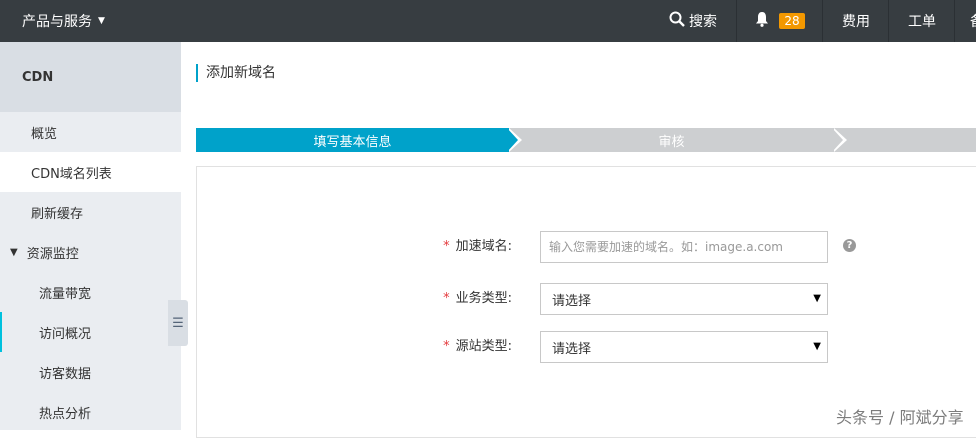 Image resolution: width=976 pixels, height=438 pixels. What do you see at coordinates (90, 292) in the screenshot?
I see `sidebar-item-traffic-bandwidth: 流量带宽` at bounding box center [90, 292].